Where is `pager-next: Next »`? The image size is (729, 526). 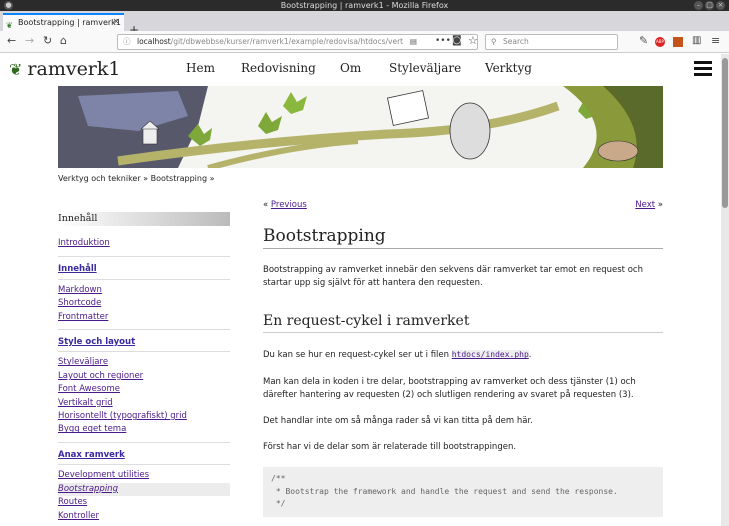 pager-next: Next » is located at coordinates (649, 205).